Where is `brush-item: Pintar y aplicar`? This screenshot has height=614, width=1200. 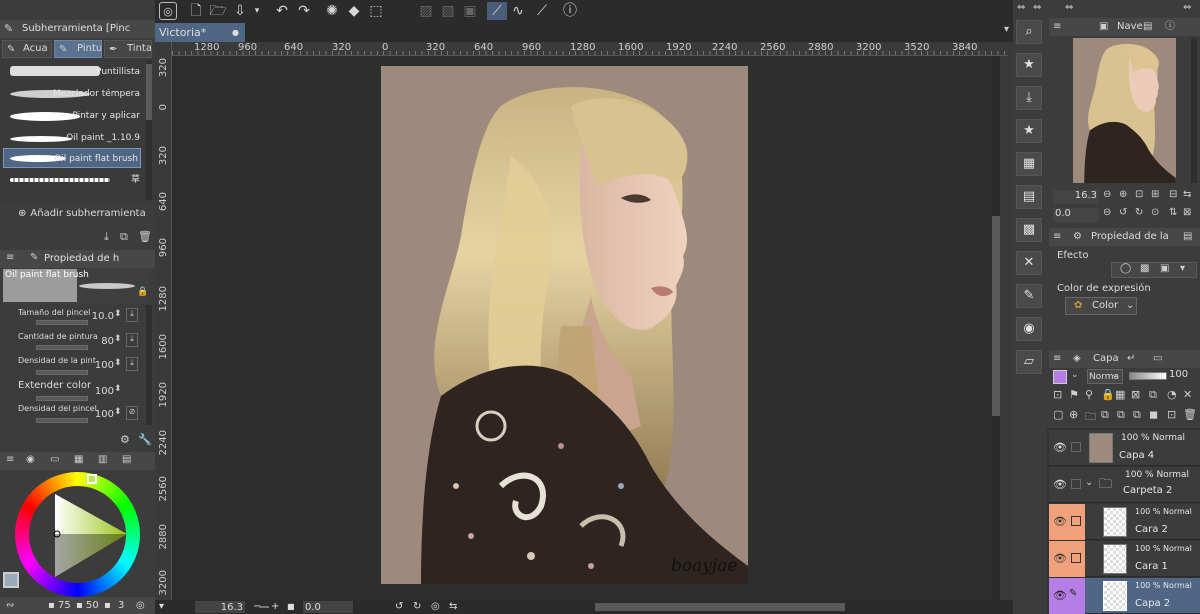
brush-item: Pintar y aplicar is located at coordinates (73, 116).